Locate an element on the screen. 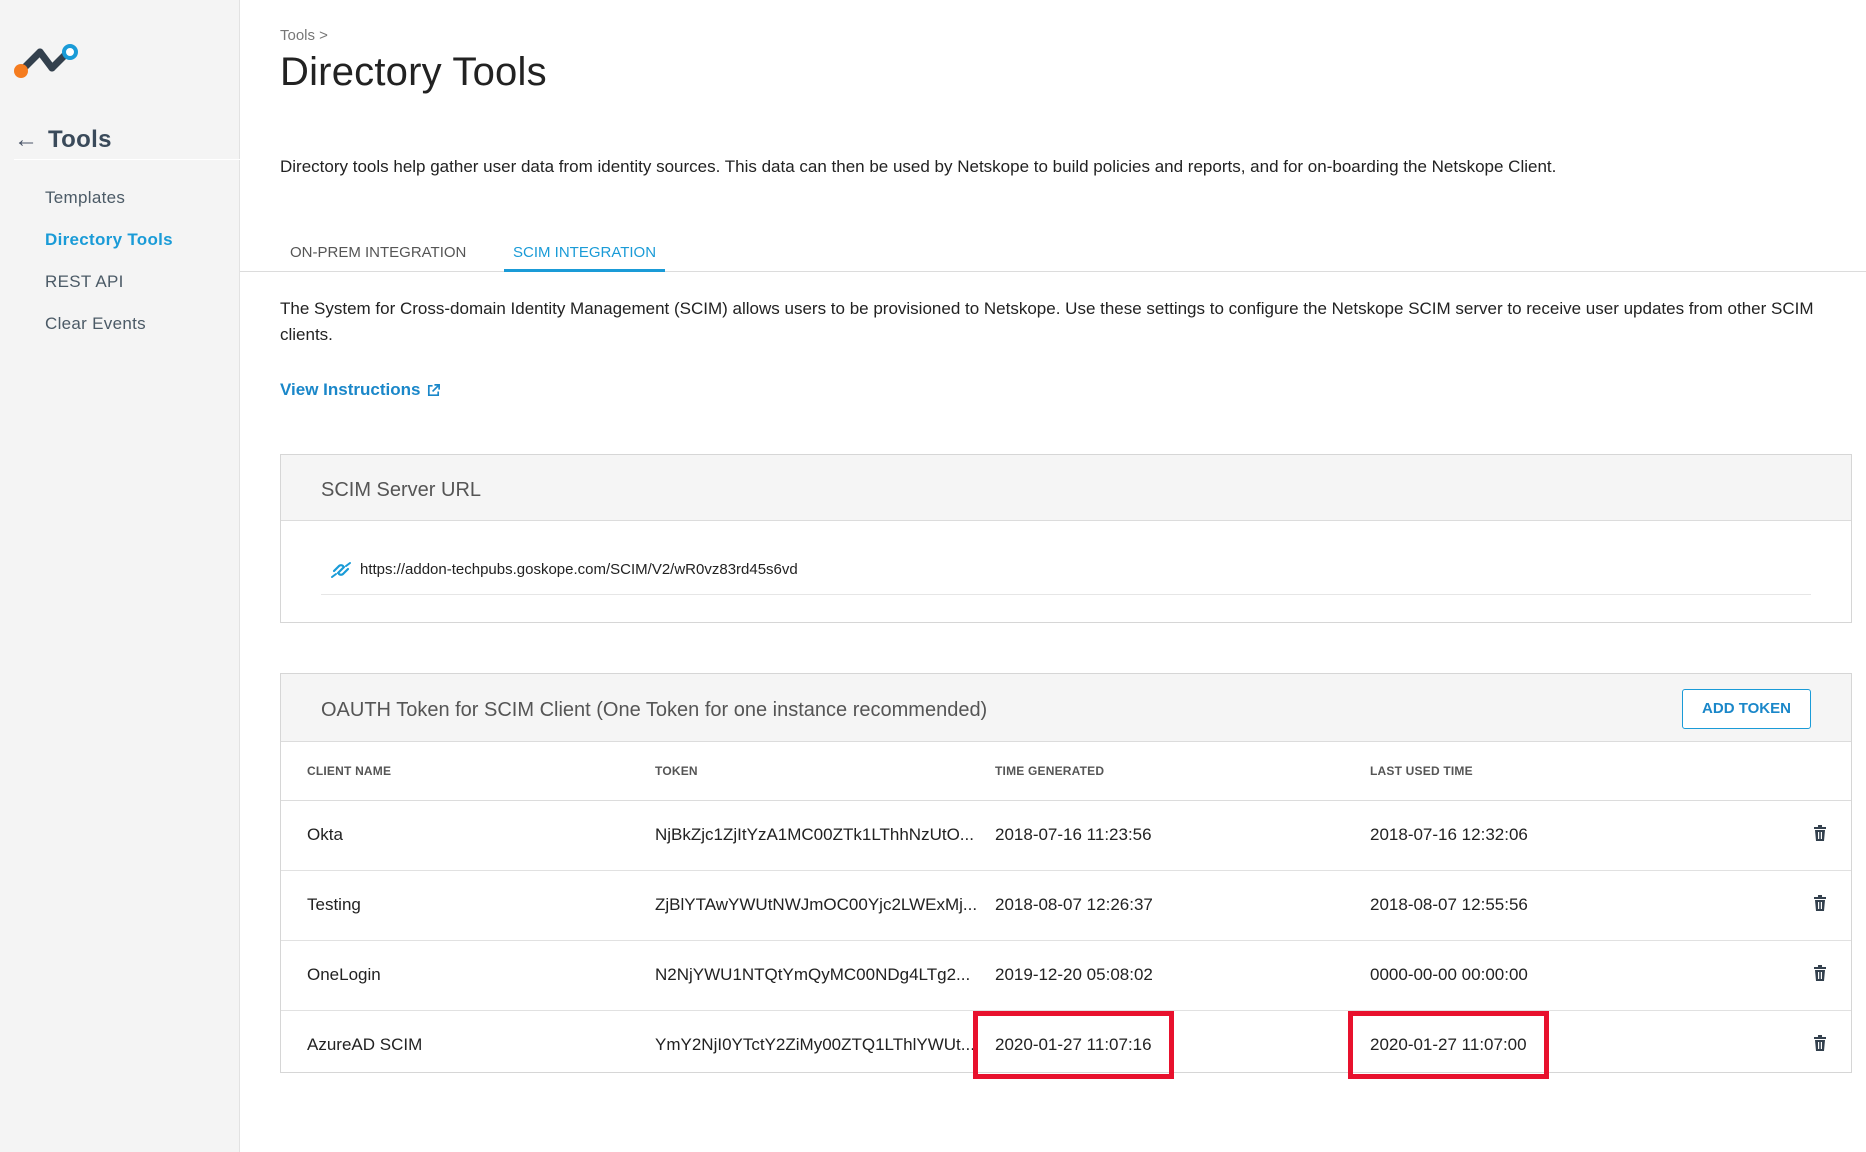 This screenshot has width=1866, height=1152. time-generated-cell: 2020-01-27 11:07:16 is located at coordinates (1171, 1045).